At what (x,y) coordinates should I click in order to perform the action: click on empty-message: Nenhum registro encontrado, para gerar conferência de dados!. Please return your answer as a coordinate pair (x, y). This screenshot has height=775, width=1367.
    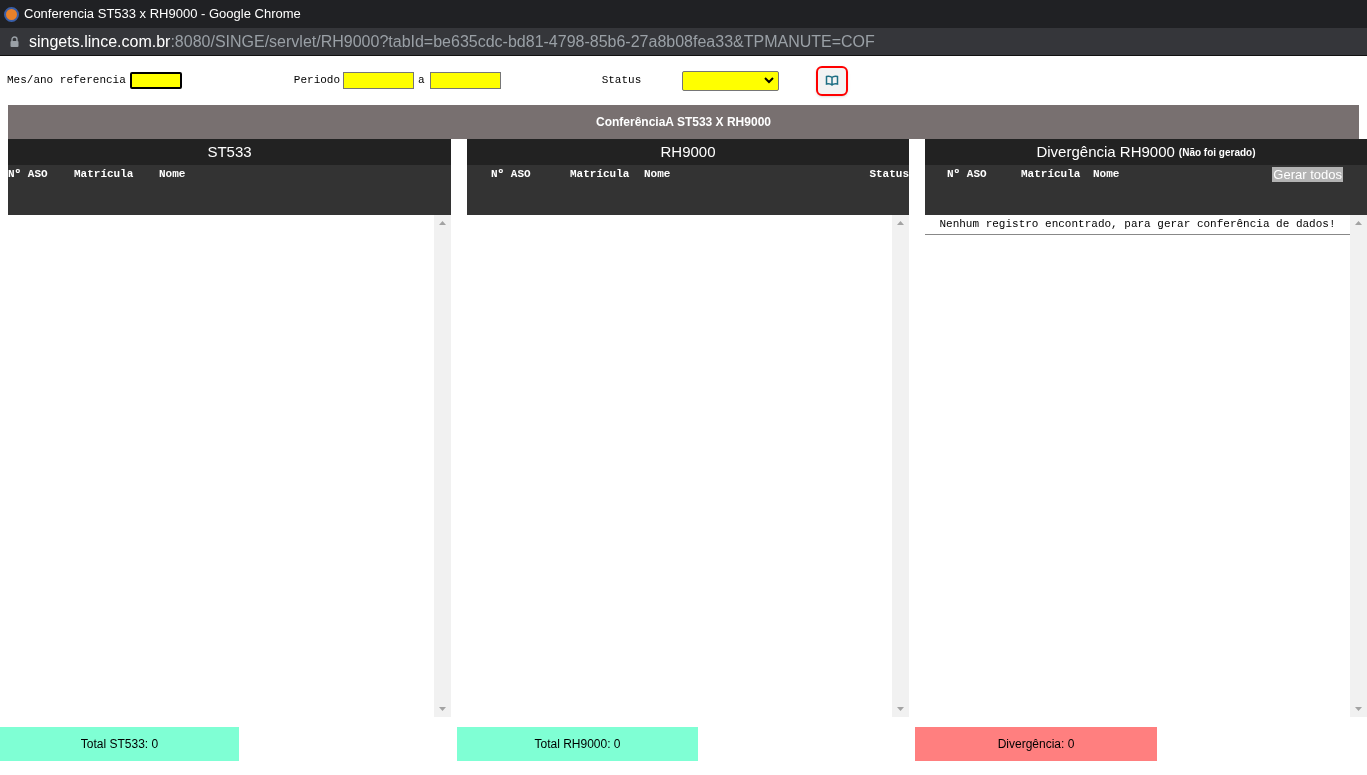
    Looking at the image, I should click on (1137, 225).